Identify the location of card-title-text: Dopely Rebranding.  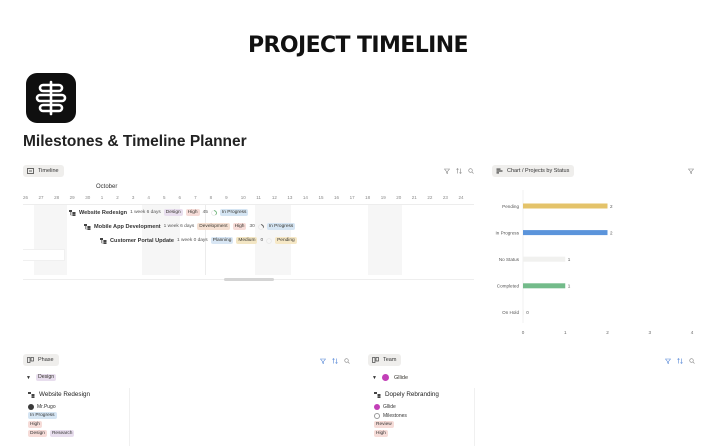
(412, 394).